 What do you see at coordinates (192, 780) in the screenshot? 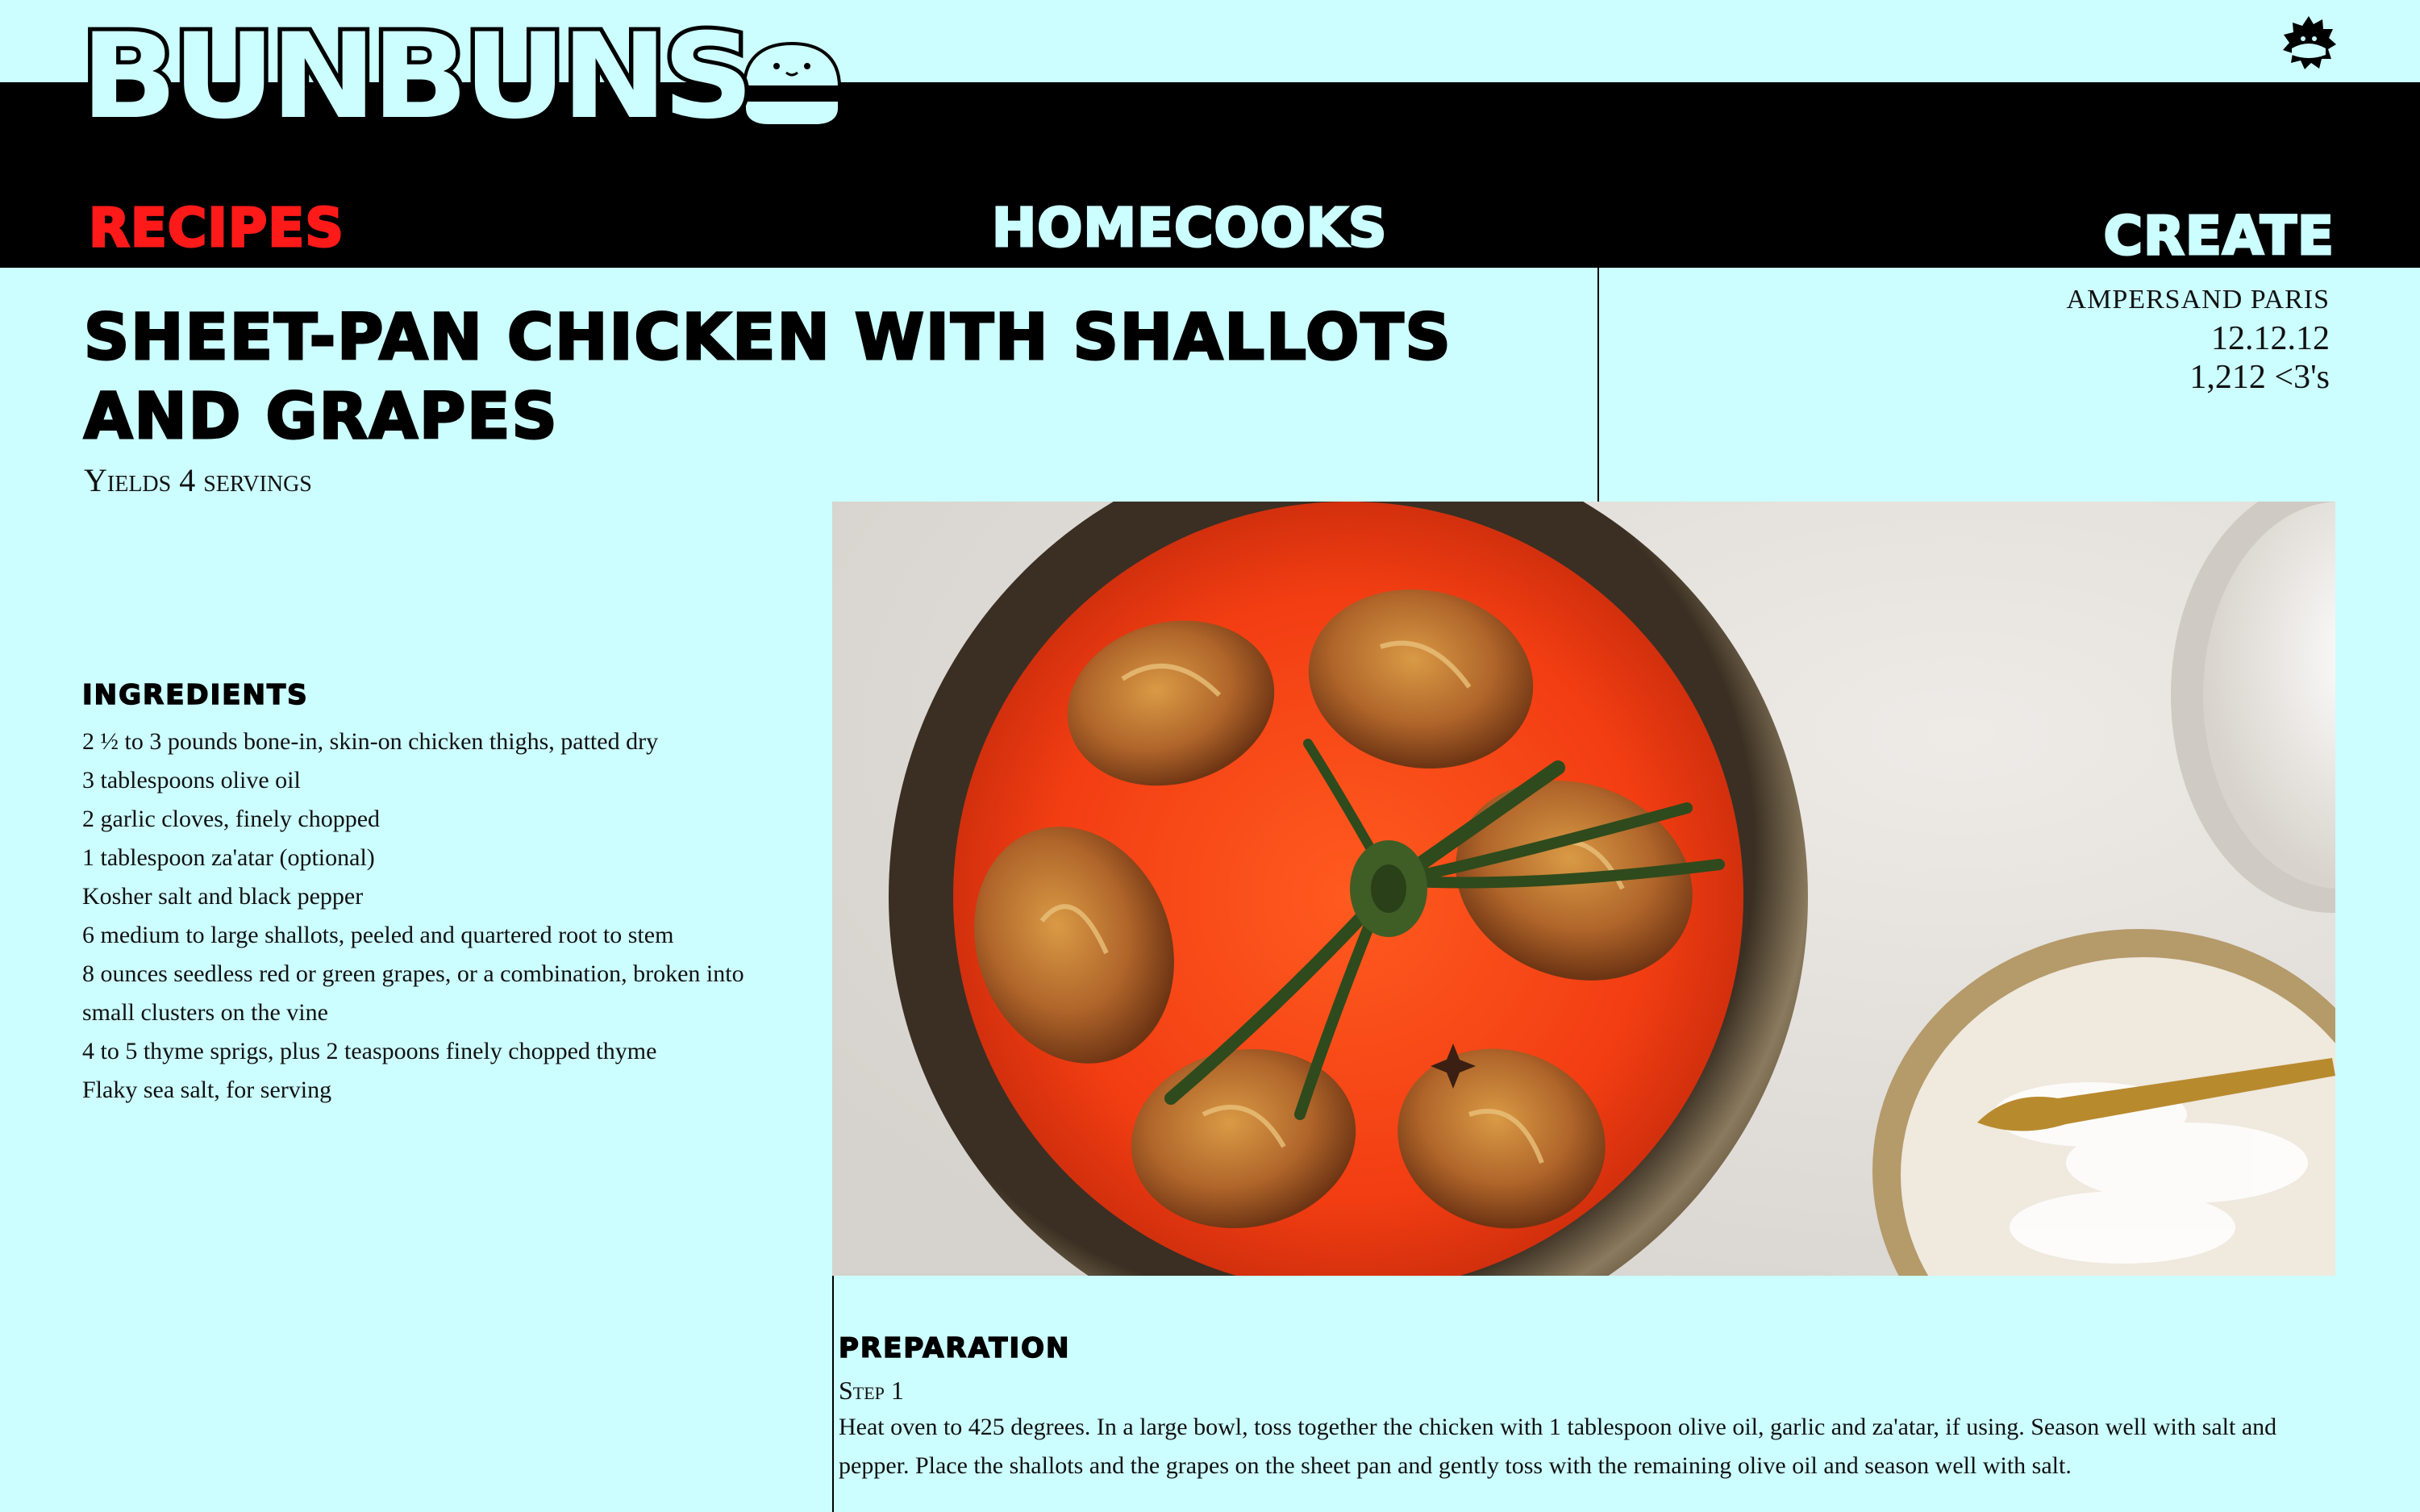
I see `ingredient-item: 3 tablespoons olive oil` at bounding box center [192, 780].